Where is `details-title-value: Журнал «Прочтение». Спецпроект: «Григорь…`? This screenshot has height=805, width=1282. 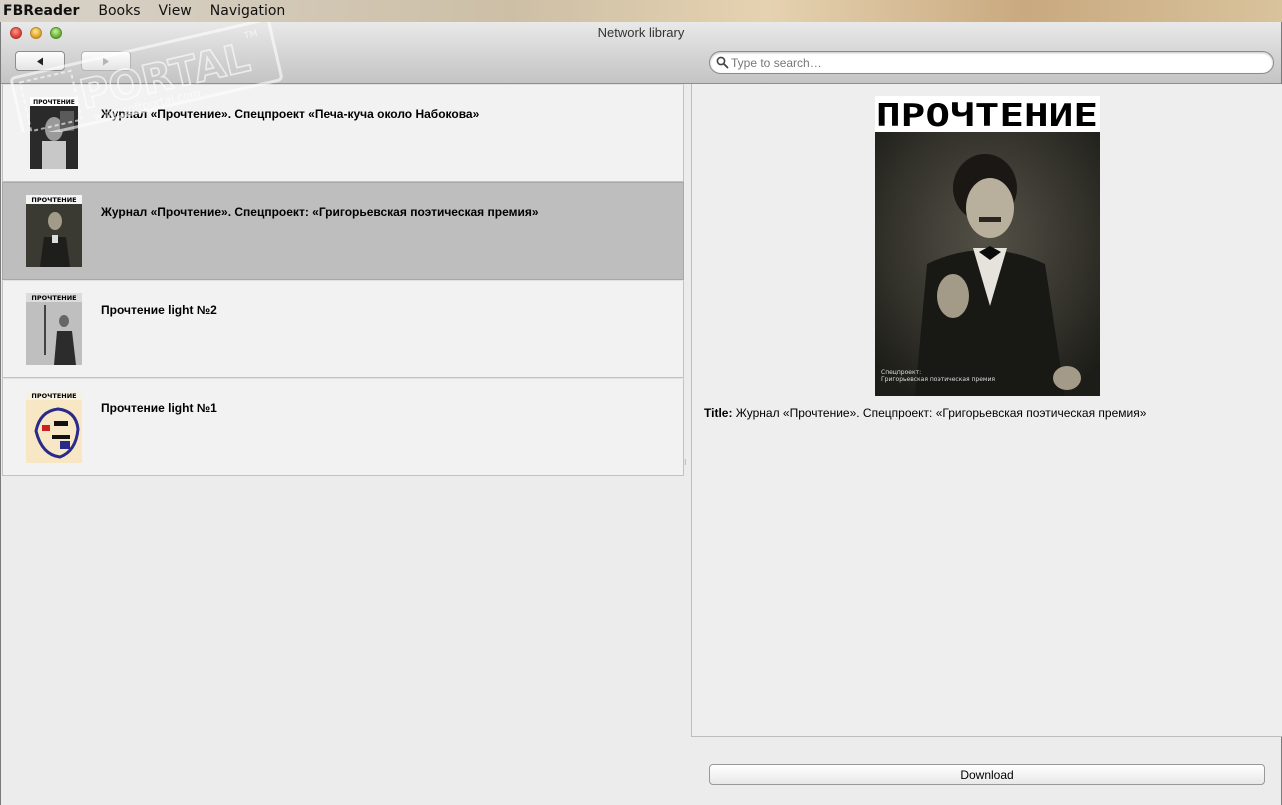 details-title-value: Журнал «Прочтение». Спецпроект: «Григорь… is located at coordinates (941, 413).